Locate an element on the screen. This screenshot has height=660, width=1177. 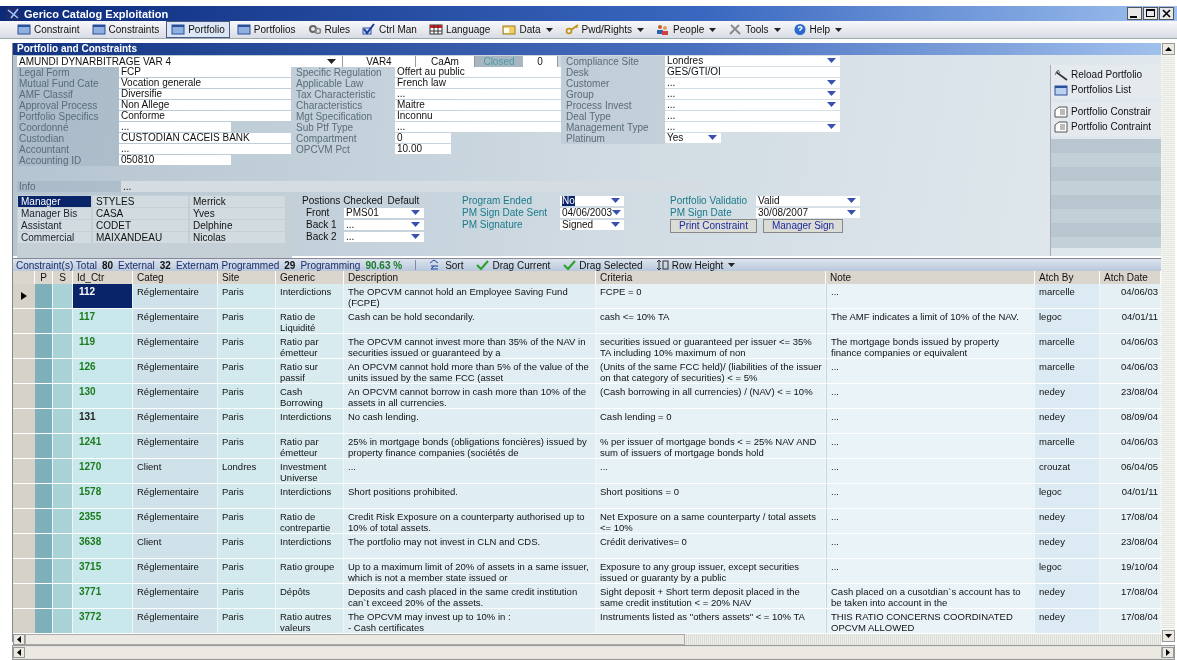
menu-item: Constraint is located at coordinates (48, 29).